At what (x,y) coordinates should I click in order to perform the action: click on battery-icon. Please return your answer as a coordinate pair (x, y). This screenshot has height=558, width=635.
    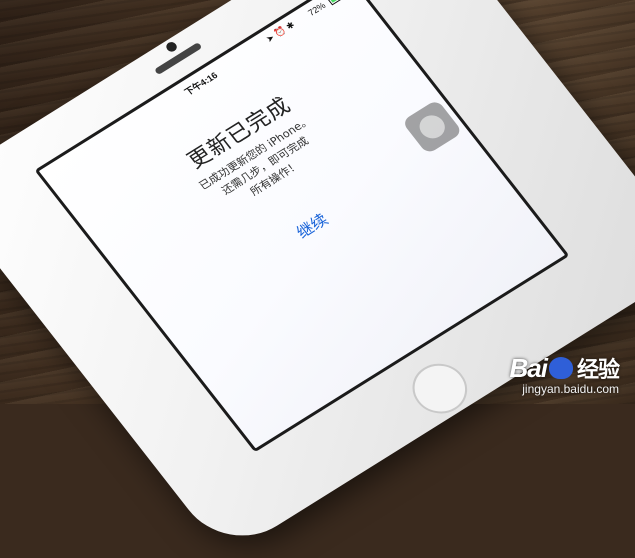
    Looking at the image, I should click on (338, 3).